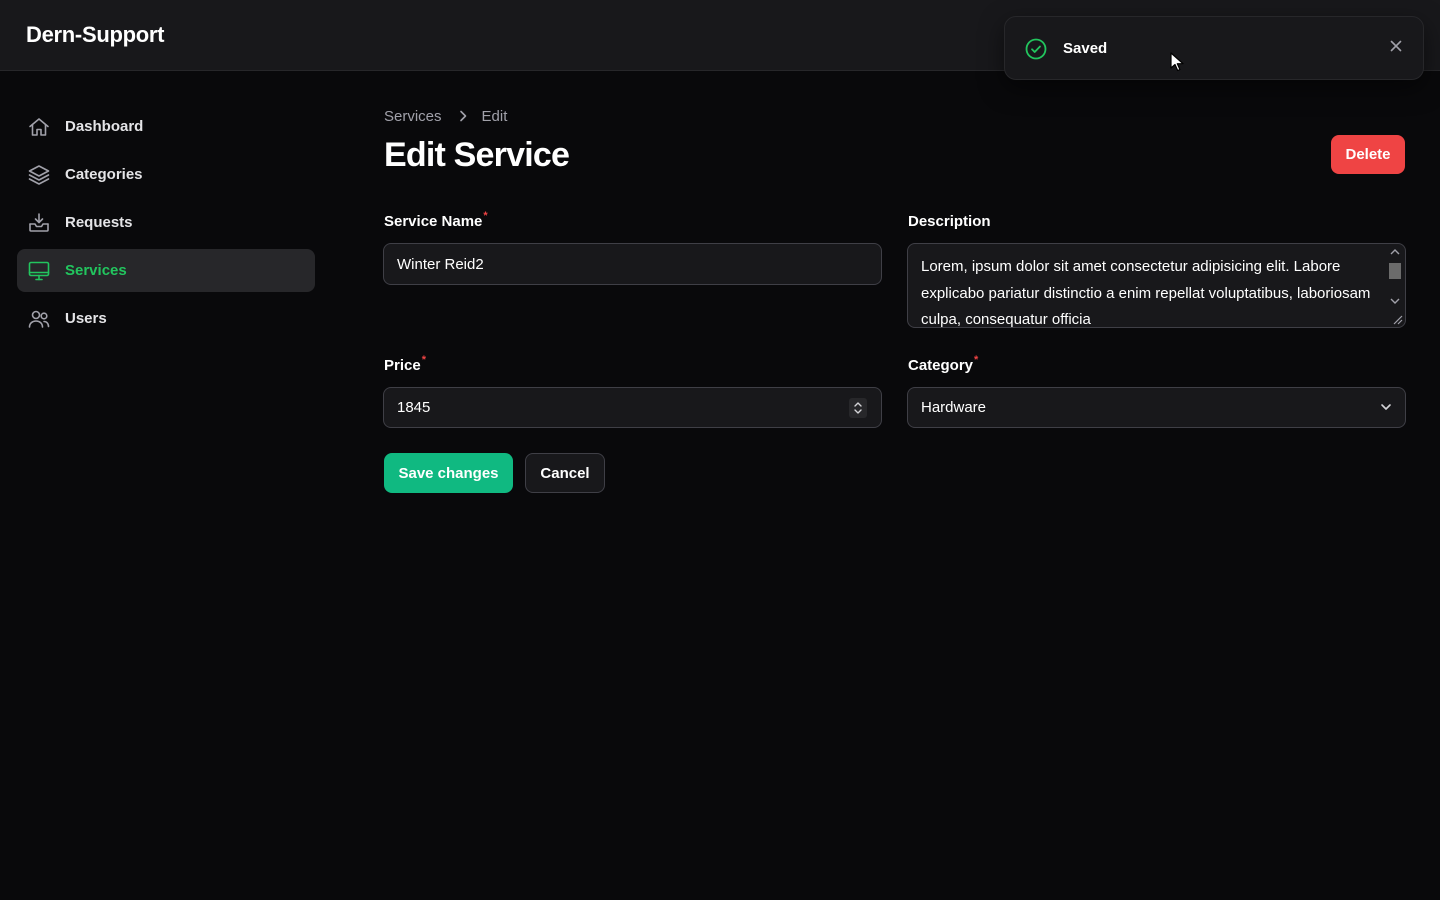  Describe the element at coordinates (1395, 285) in the screenshot. I see `description-scrollbar` at that location.